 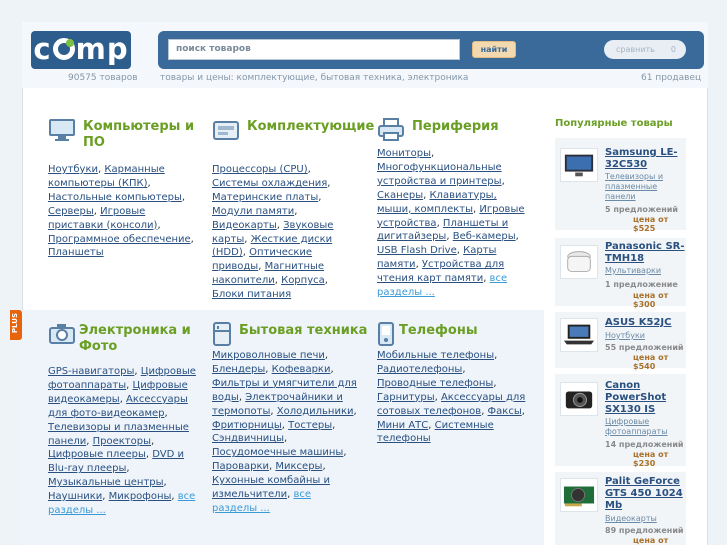 I want to click on category-link: Мини АТС, so click(x=402, y=425).